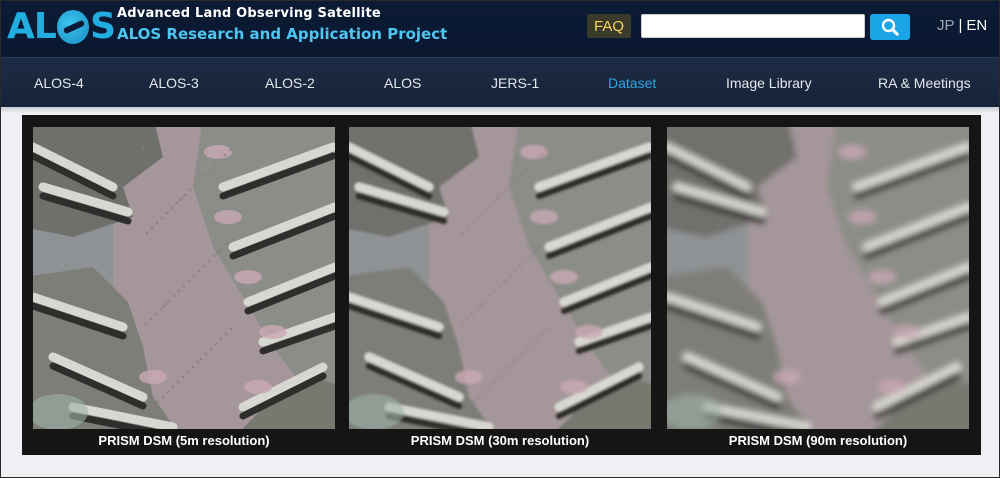 Image resolution: width=1000 pixels, height=478 pixels. What do you see at coordinates (976, 25) in the screenshot?
I see `lang-en-link: EN` at bounding box center [976, 25].